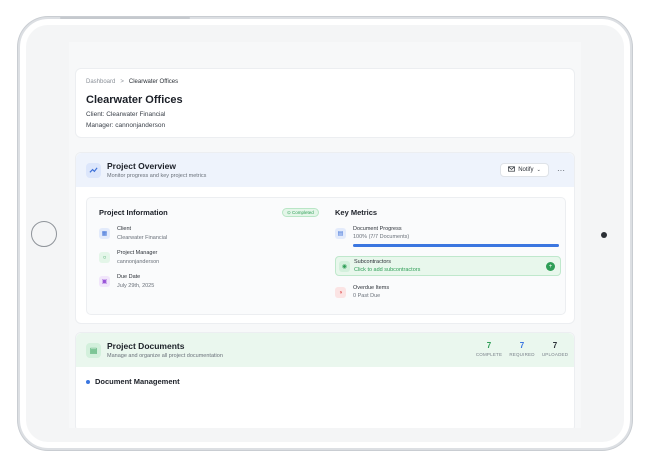 This screenshot has width=650, height=468. What do you see at coordinates (88, 381) in the screenshot?
I see `bullet-icon` at bounding box center [88, 381].